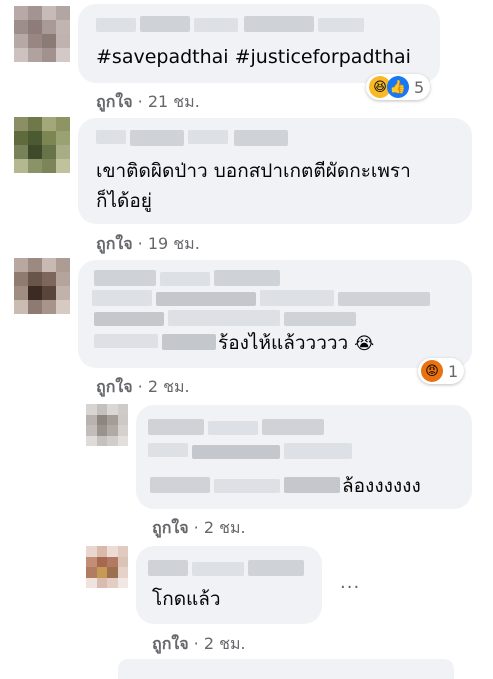  What do you see at coordinates (259, 43) in the screenshot?
I see `comment-bubble: #savepadthai #justiceforpadthai` at bounding box center [259, 43].